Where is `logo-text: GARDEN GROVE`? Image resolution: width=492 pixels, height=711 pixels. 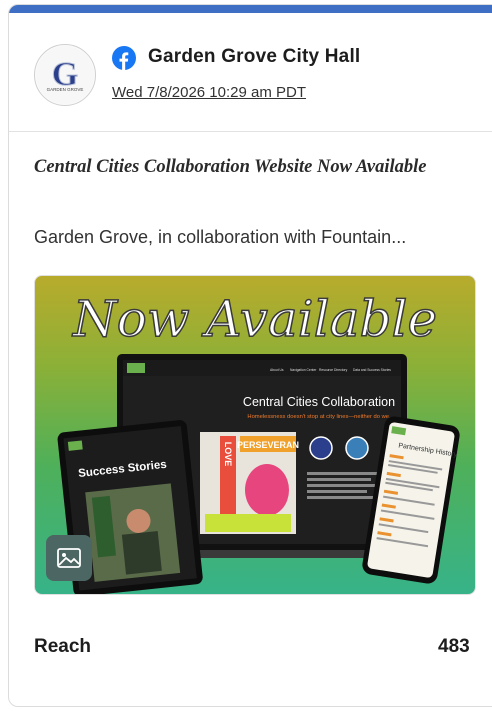
logo-text: GARDEN GROVE is located at coordinates (65, 89).